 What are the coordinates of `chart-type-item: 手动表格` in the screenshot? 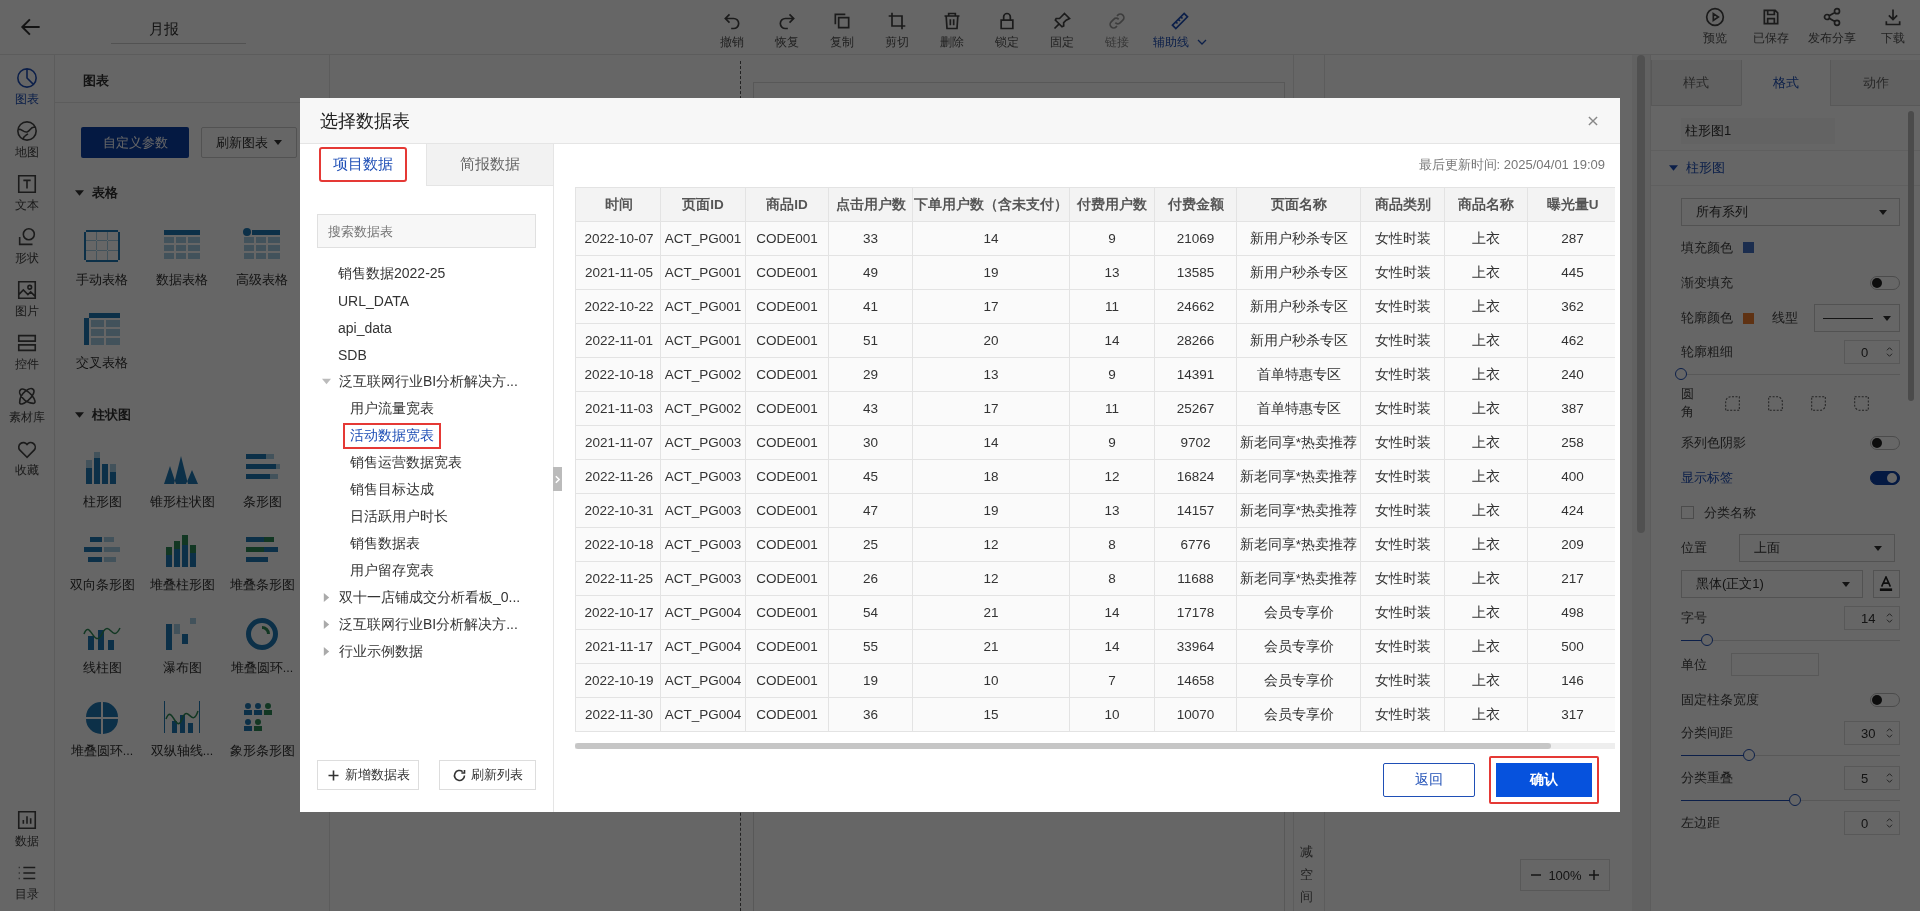 It's located at (102, 257).